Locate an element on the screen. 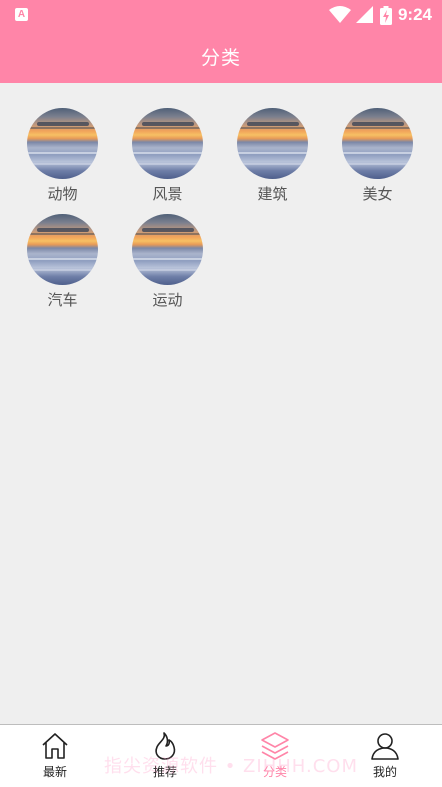 This screenshot has height=787, width=442. category-label: 运动 is located at coordinates (167, 300).